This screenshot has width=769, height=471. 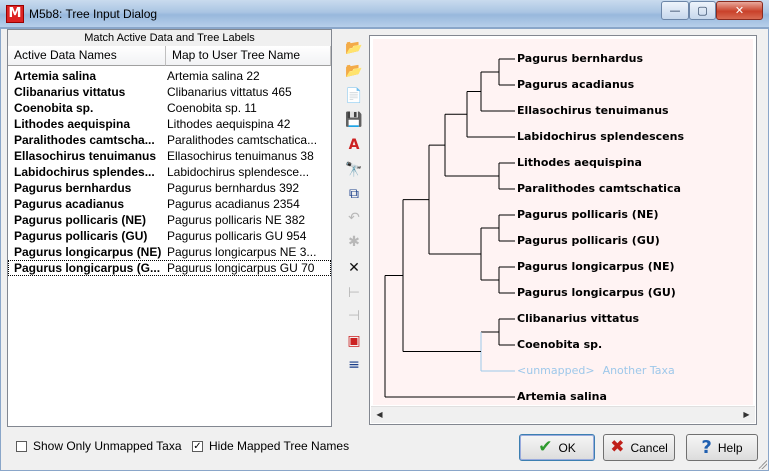 I want to click on table-row: Pagurus bernhardus Pagurus bernhardus 392, so click(x=169, y=188).